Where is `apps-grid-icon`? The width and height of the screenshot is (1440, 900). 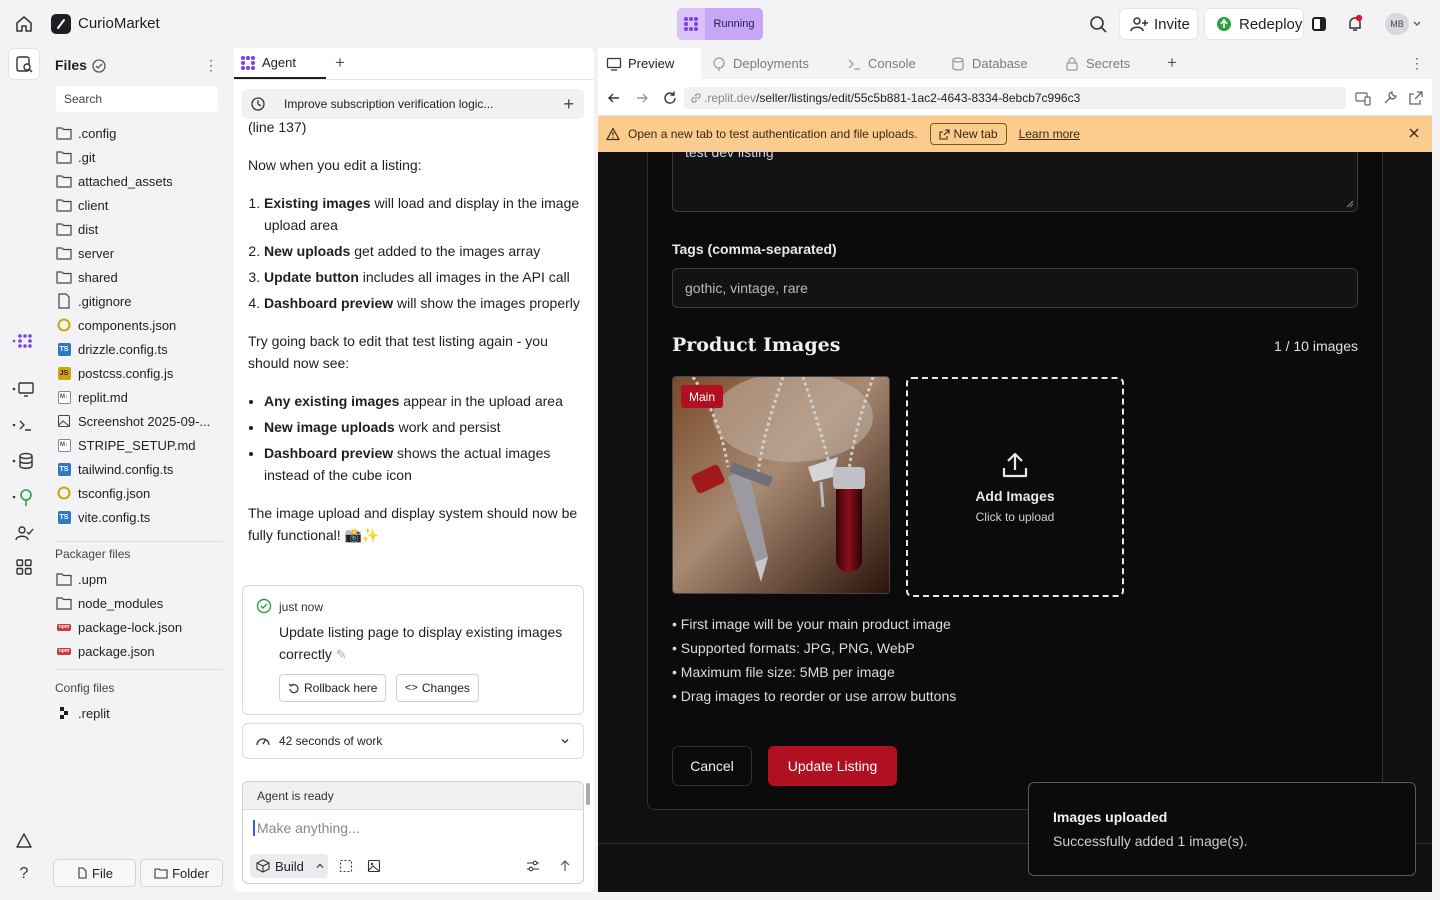 apps-grid-icon is located at coordinates (24, 567).